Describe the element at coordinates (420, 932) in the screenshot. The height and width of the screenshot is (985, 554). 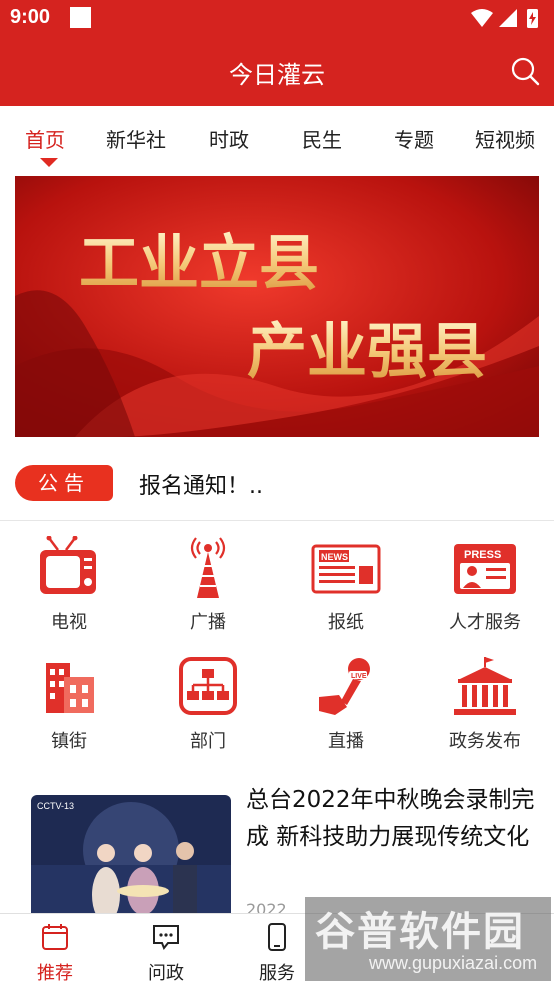
I see `watermark-title: 谷普软件园` at that location.